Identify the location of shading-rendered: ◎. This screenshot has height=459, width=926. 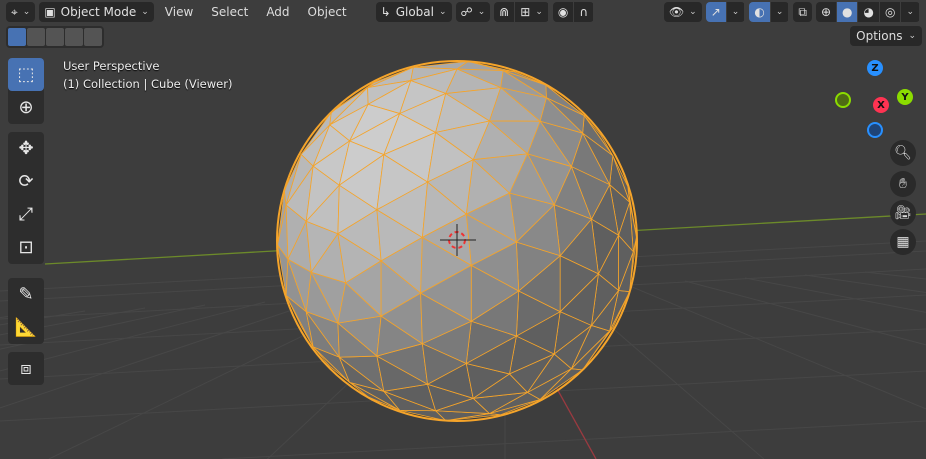
(890, 12).